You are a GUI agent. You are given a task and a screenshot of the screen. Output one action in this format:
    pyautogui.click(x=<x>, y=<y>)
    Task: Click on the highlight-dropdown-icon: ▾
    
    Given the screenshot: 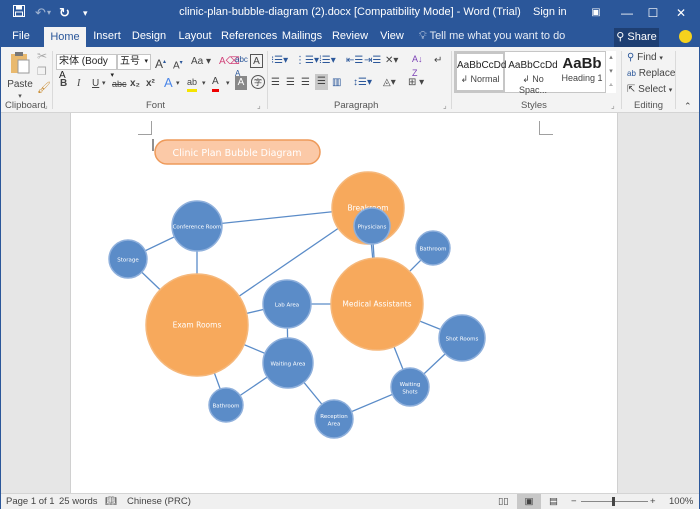 What is the action you would take?
    pyautogui.click(x=204, y=84)
    